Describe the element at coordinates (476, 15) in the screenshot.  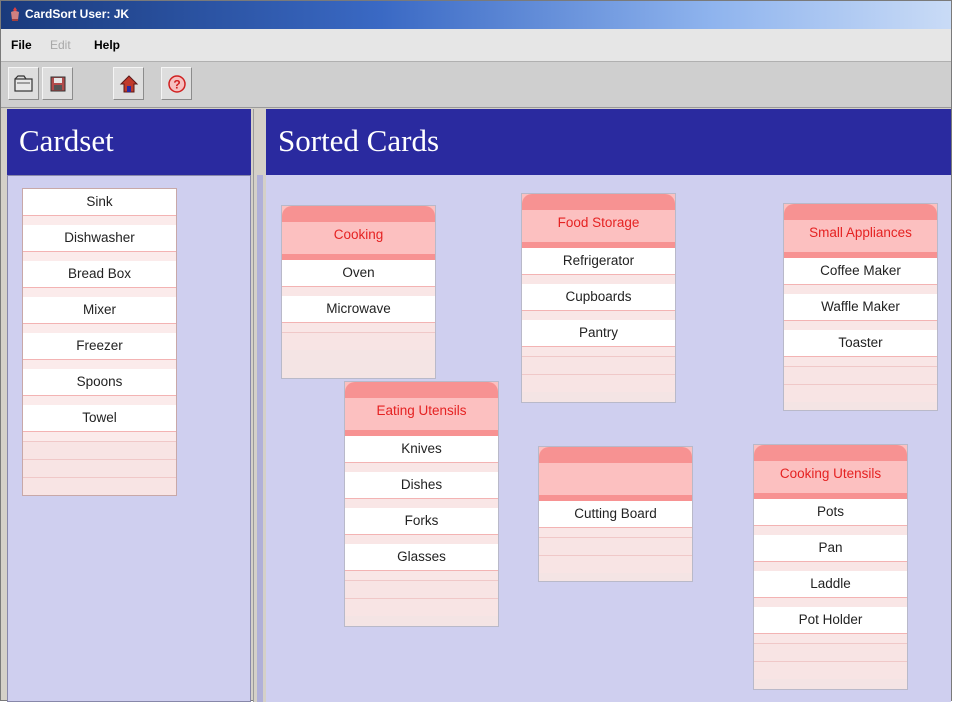
I see `title-bar: CardSort User: JK` at that location.